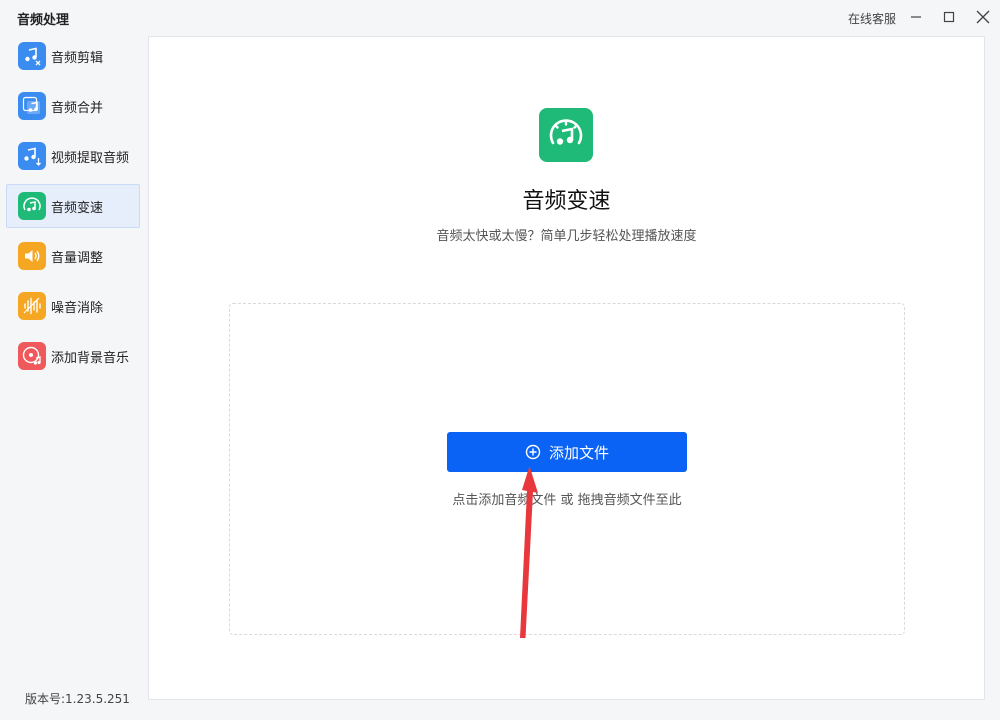  I want to click on close-button, so click(983, 17).